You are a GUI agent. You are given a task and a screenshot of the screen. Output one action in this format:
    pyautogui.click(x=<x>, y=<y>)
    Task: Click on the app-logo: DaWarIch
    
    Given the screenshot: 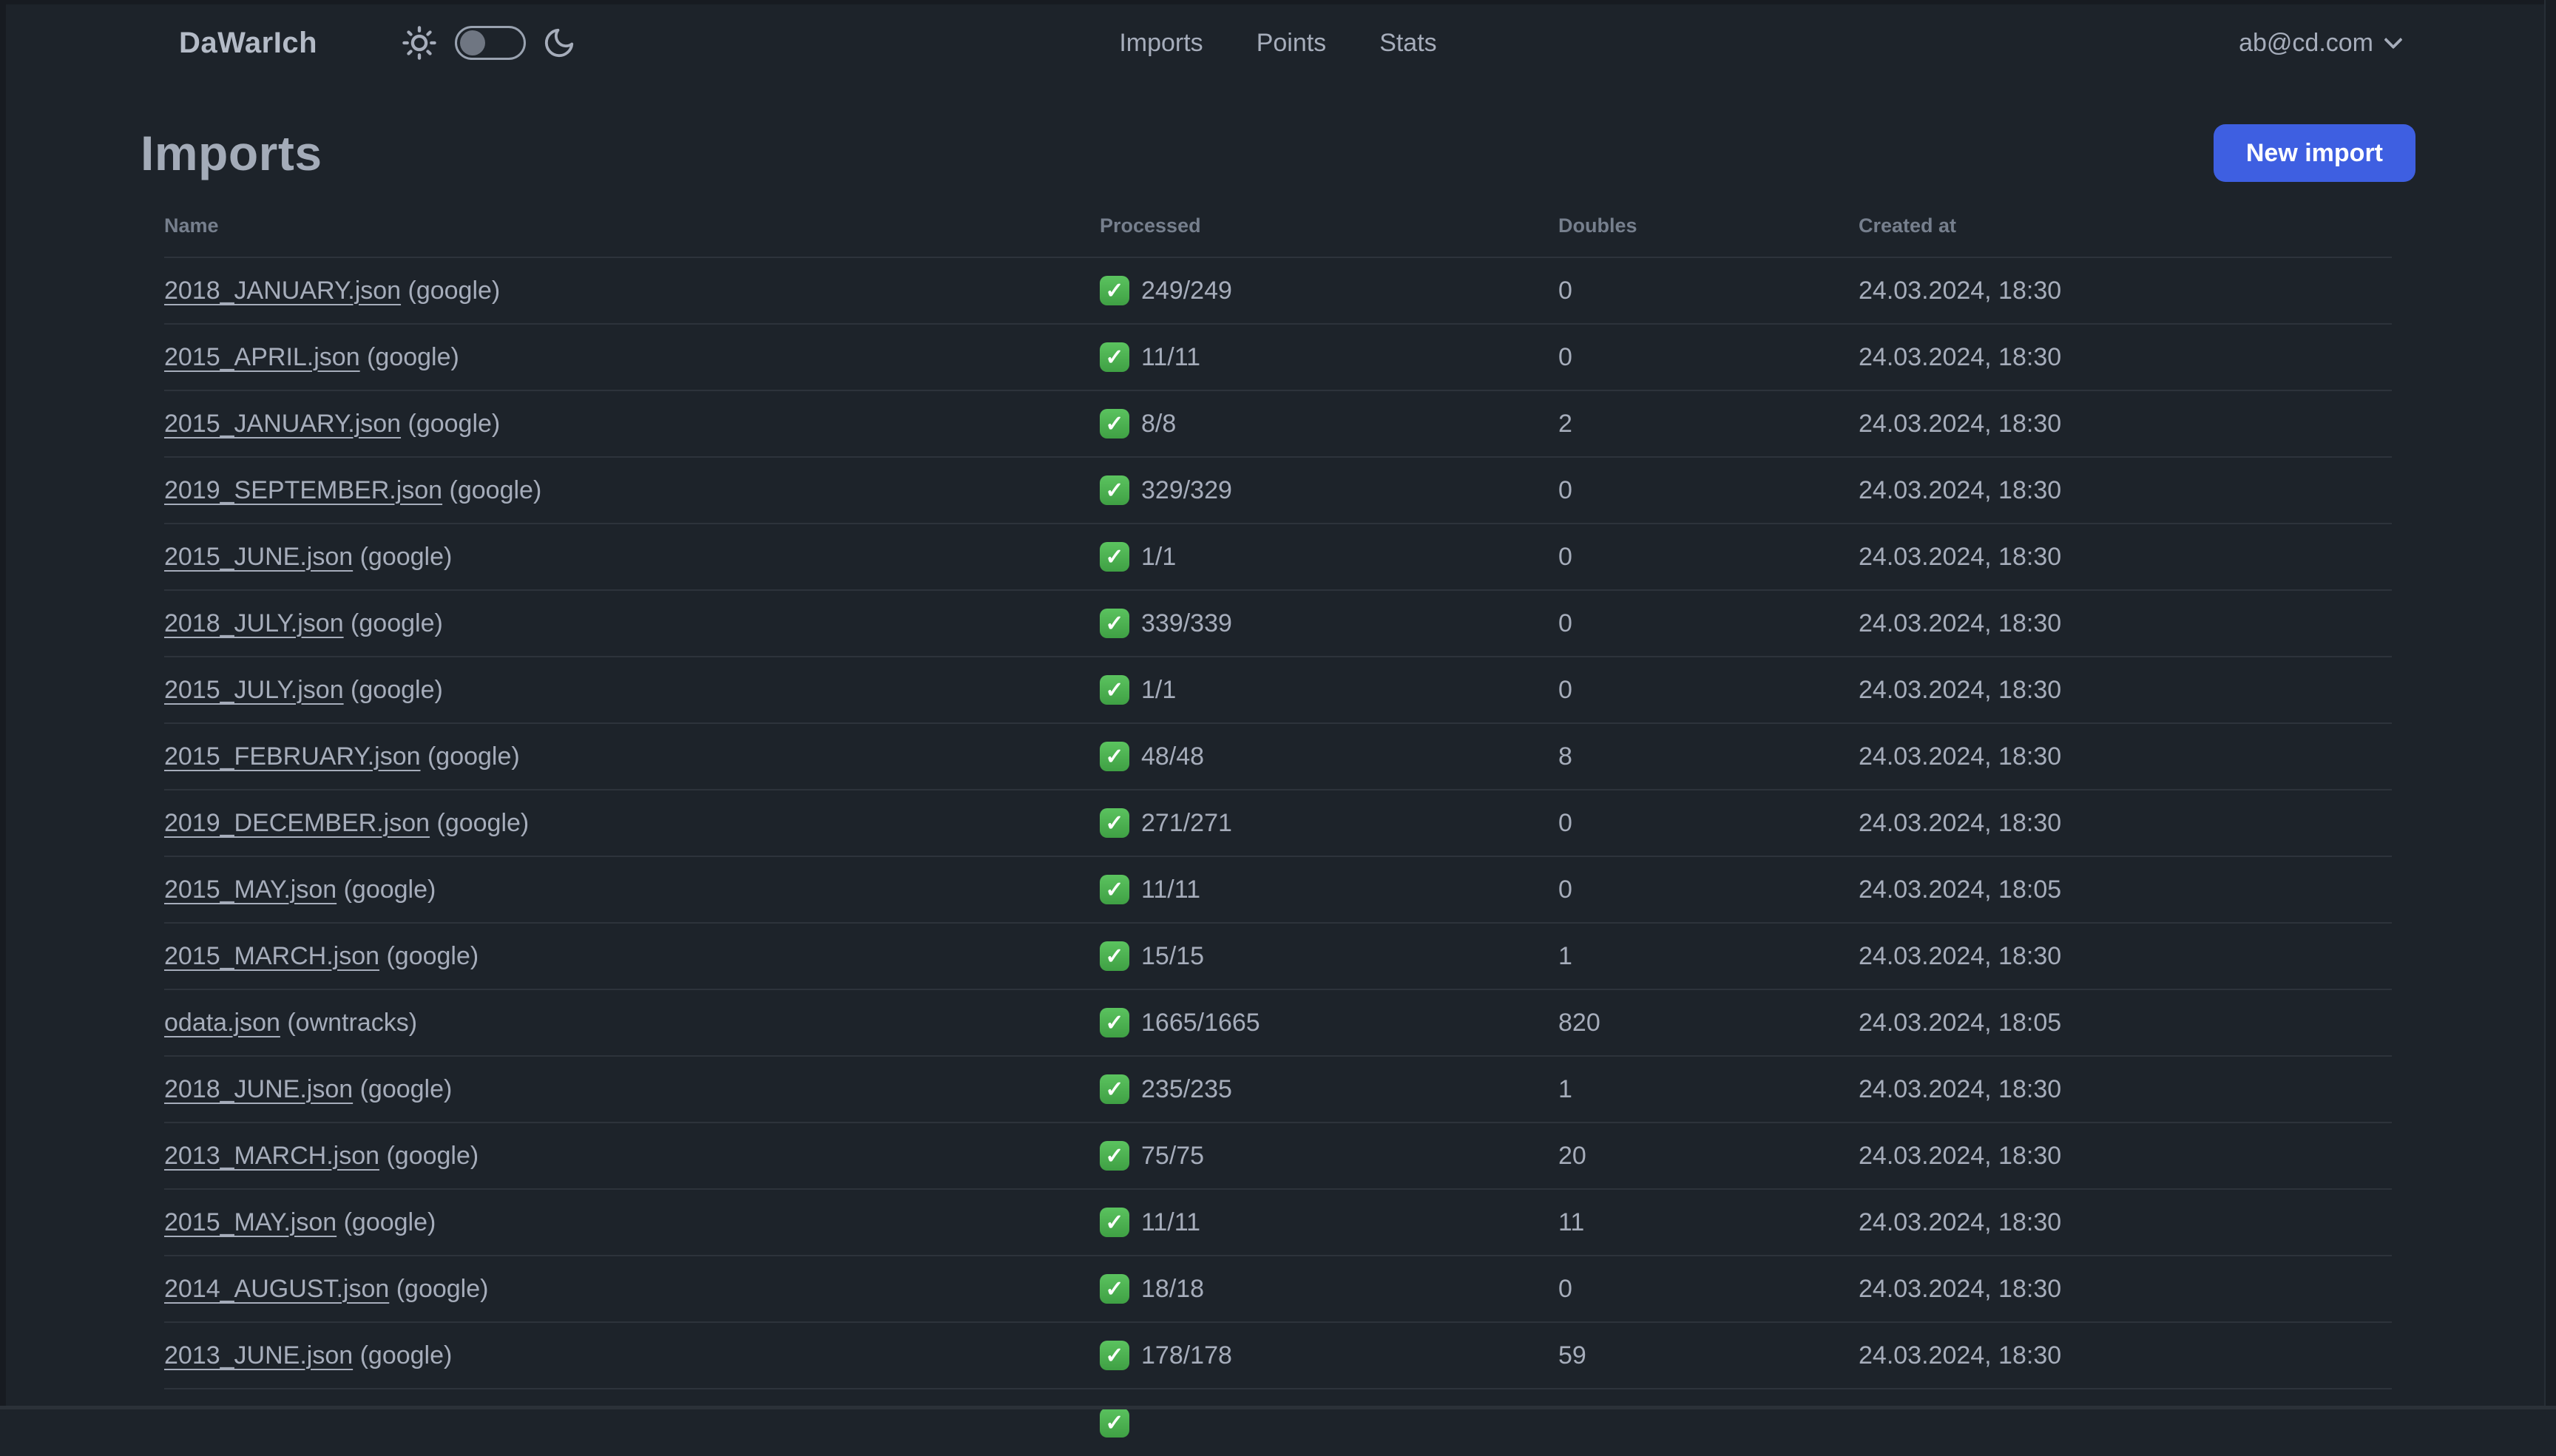 What is the action you would take?
    pyautogui.click(x=248, y=43)
    